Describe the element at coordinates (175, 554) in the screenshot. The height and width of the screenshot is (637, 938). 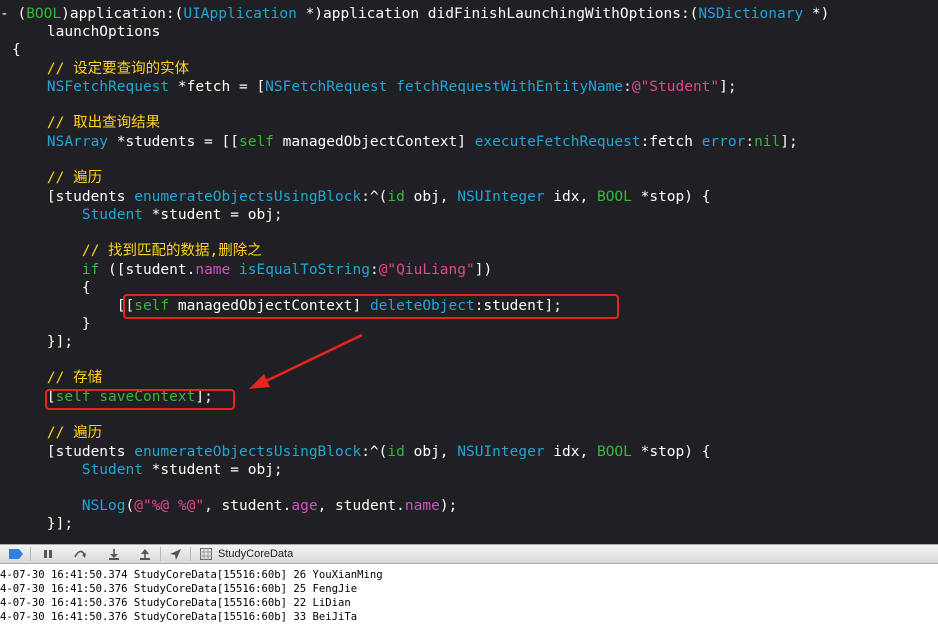
I see `location-icon` at that location.